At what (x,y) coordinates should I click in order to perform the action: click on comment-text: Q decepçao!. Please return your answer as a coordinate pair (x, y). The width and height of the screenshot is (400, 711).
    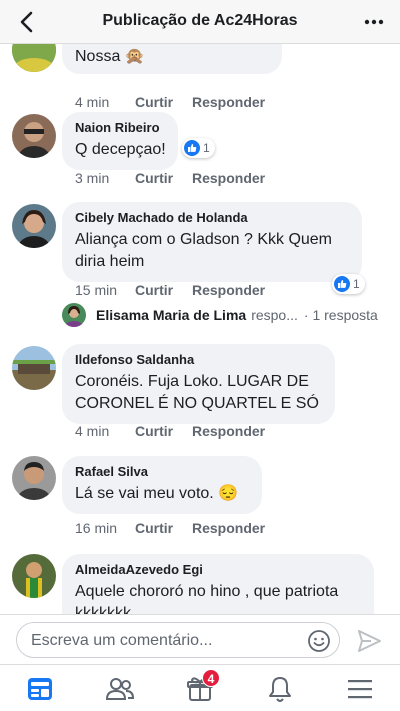
    Looking at the image, I should click on (120, 149).